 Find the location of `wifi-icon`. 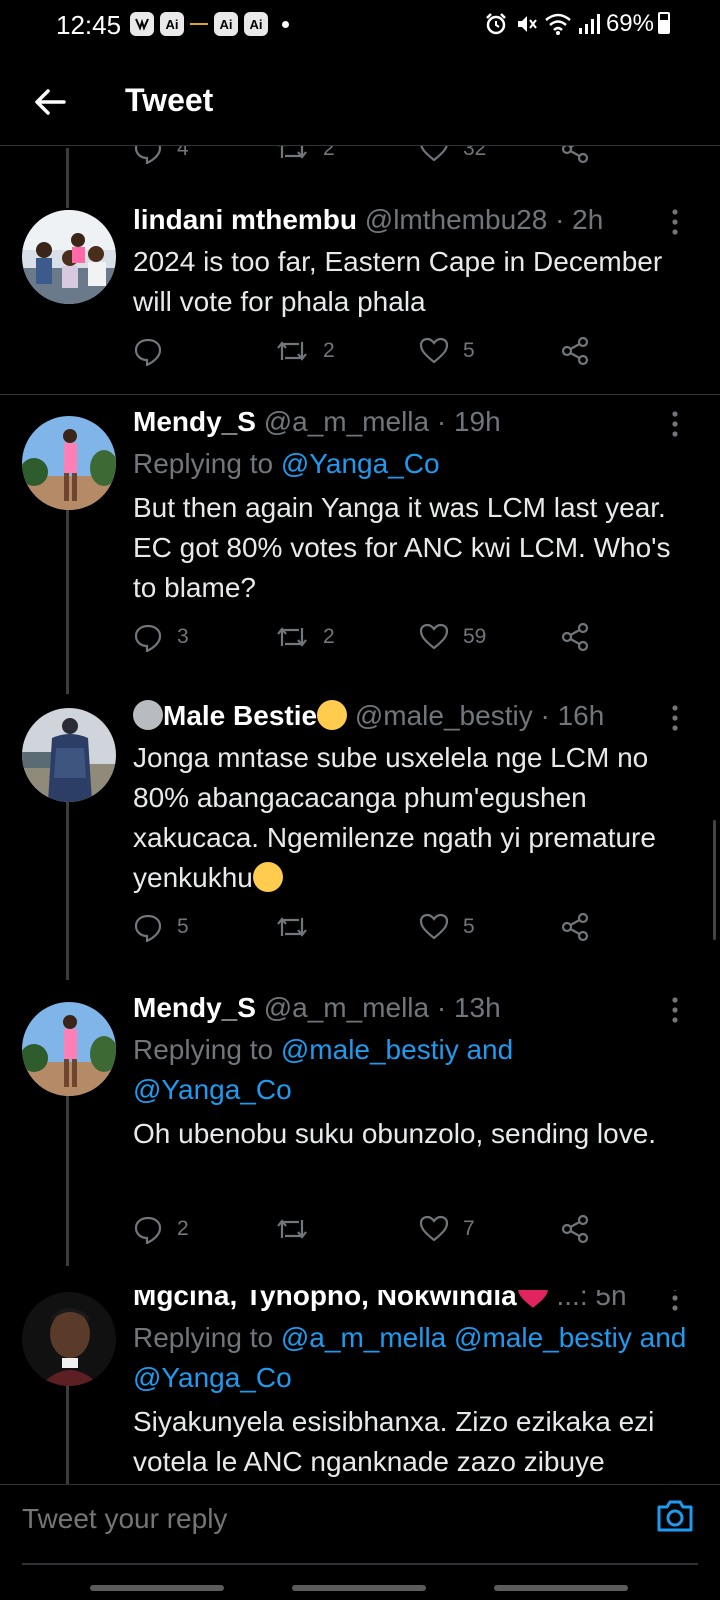

wifi-icon is located at coordinates (558, 24).